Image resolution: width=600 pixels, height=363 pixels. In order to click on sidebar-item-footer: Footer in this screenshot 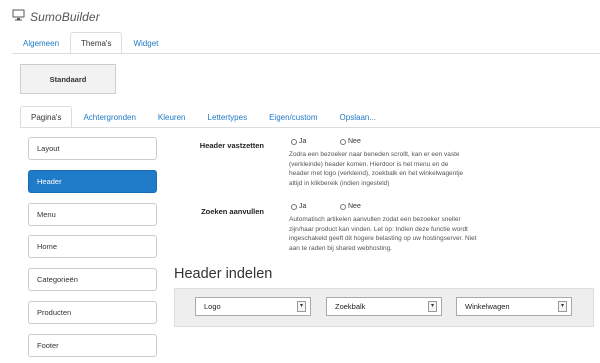, I will do `click(92, 345)`.